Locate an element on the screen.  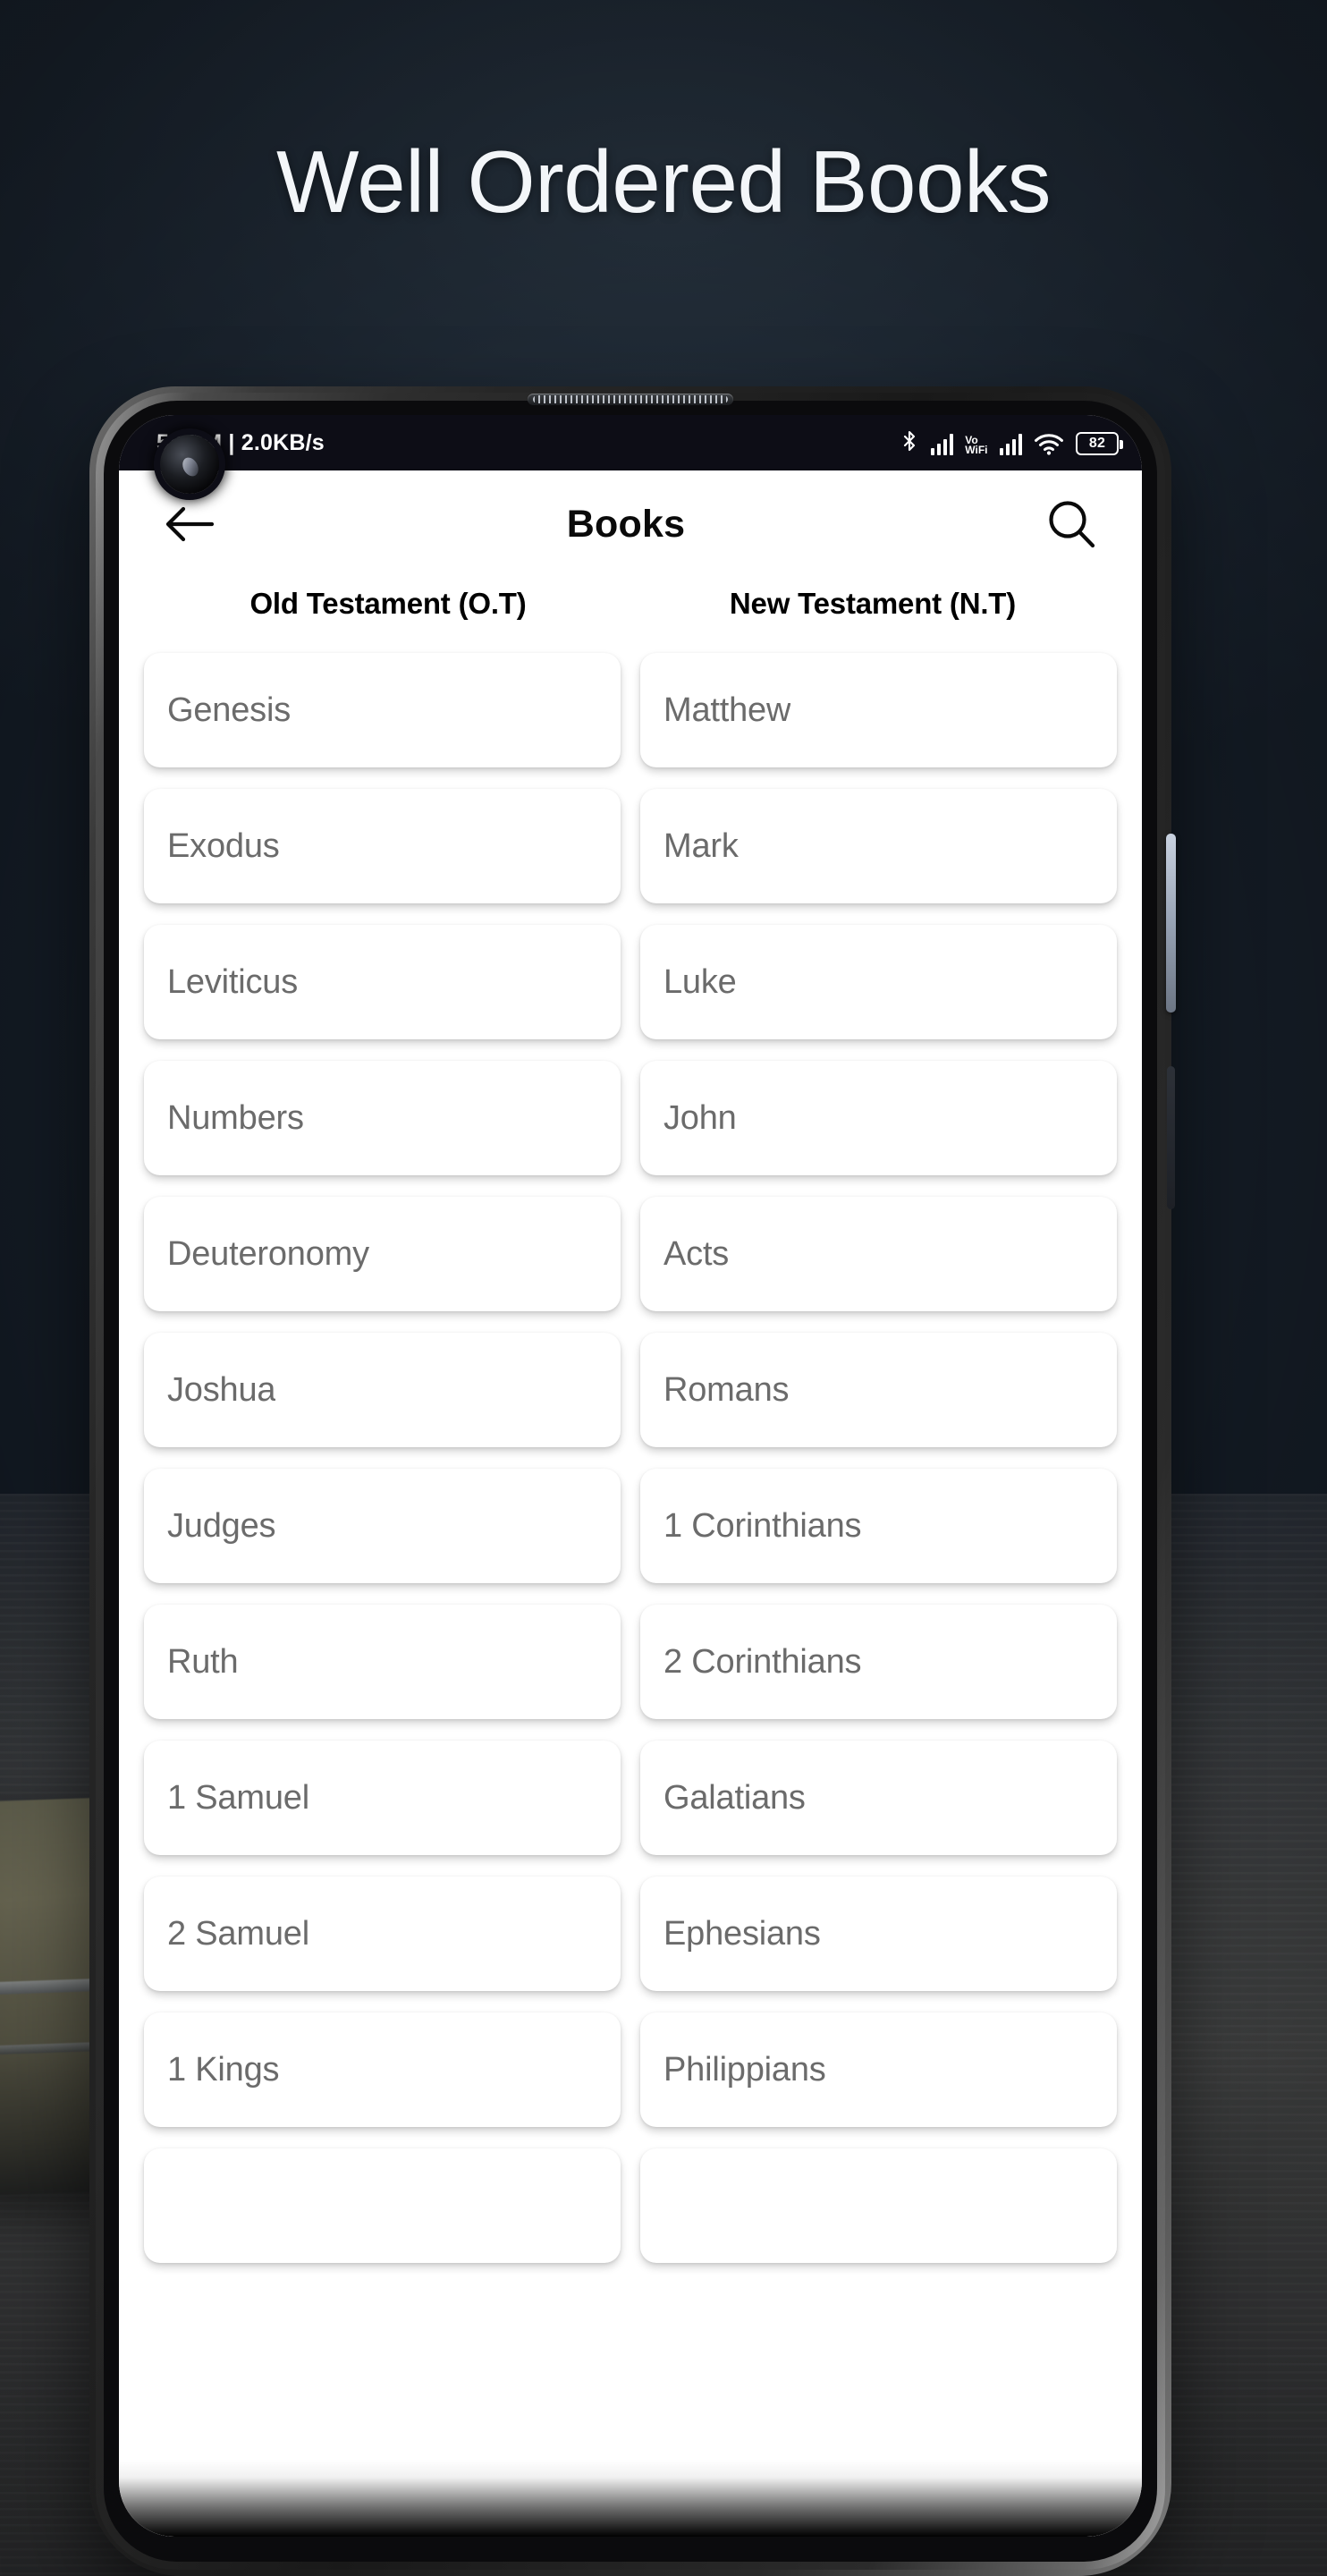
book-card: Luke is located at coordinates (878, 982).